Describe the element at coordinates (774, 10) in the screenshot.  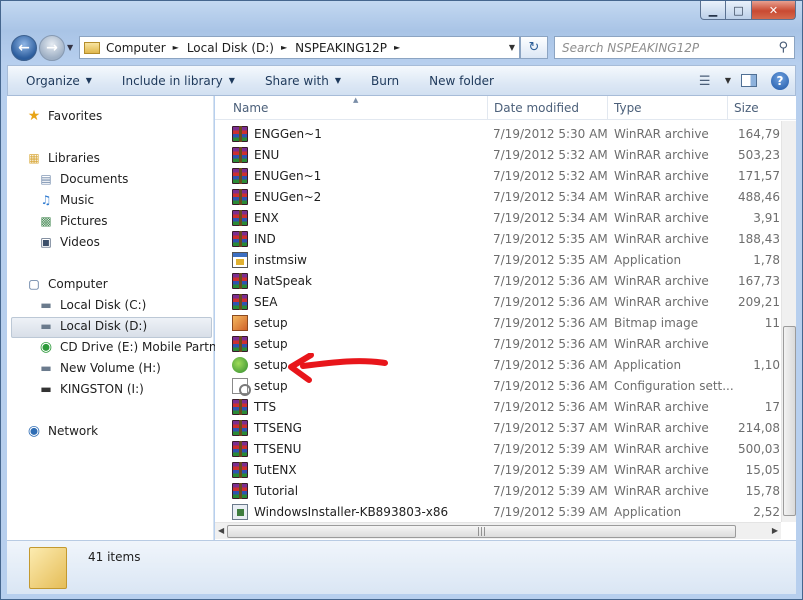
I see `close-button: ✕` at that location.